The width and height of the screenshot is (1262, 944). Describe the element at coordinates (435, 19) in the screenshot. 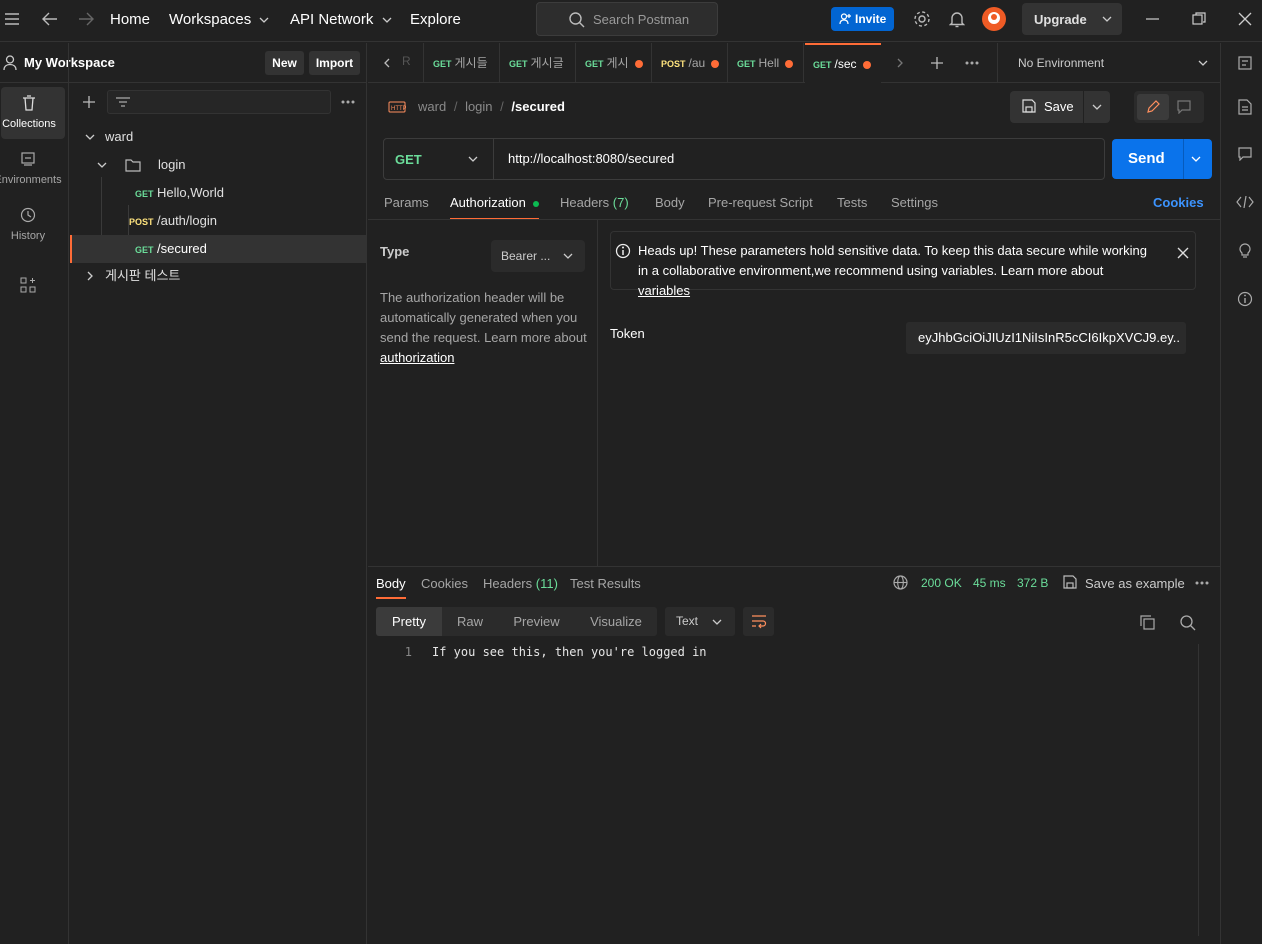

I see `nav-explore: Explore` at that location.